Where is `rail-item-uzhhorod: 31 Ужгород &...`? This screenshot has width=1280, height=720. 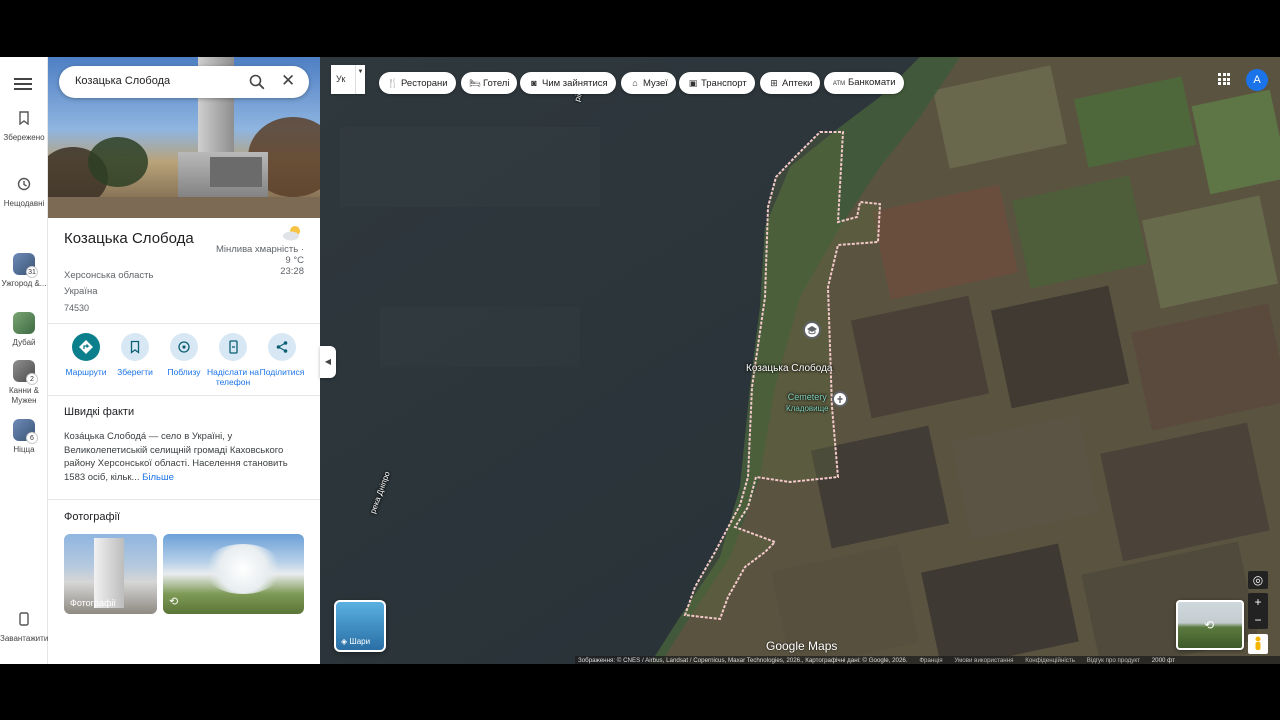
rail-item-uzhhorod: 31 Ужгород &... is located at coordinates (24, 271).